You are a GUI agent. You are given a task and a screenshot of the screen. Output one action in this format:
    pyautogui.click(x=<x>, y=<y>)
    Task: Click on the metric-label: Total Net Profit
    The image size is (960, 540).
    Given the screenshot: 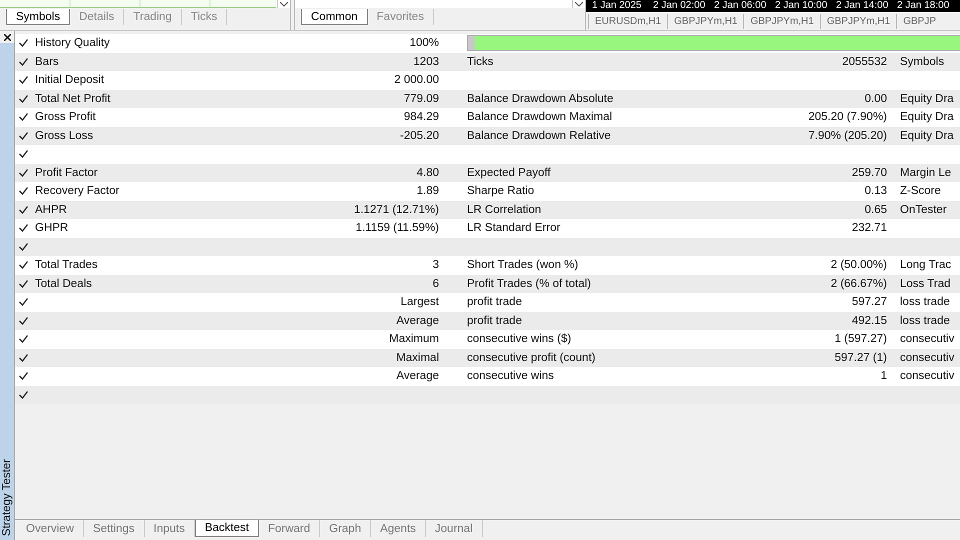 What is the action you would take?
    pyautogui.click(x=72, y=98)
    